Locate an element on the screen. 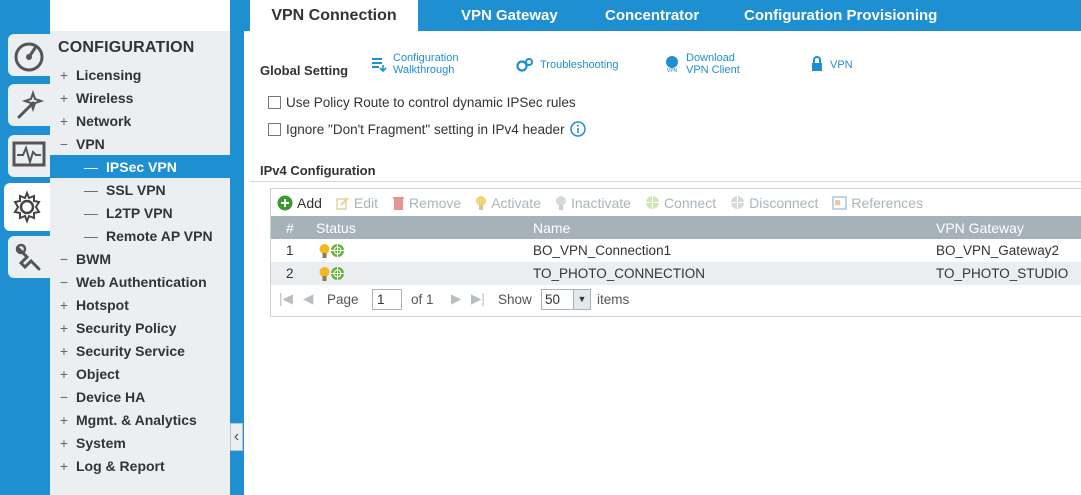 This screenshot has height=495, width=1081. configuration-walkthrough-link: Configuration Walkthrough is located at coordinates (414, 64).